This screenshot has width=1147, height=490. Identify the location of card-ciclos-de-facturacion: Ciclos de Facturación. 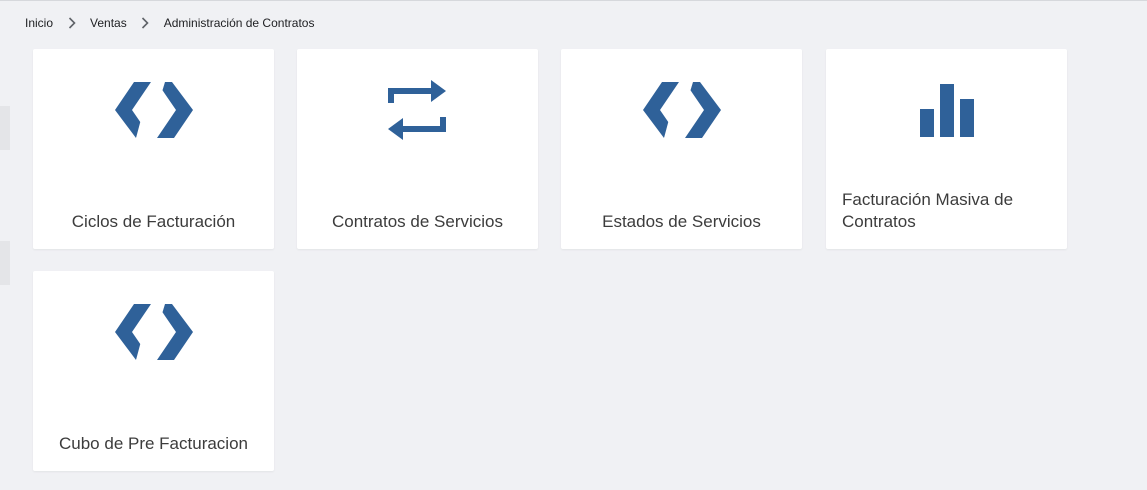
(153, 149).